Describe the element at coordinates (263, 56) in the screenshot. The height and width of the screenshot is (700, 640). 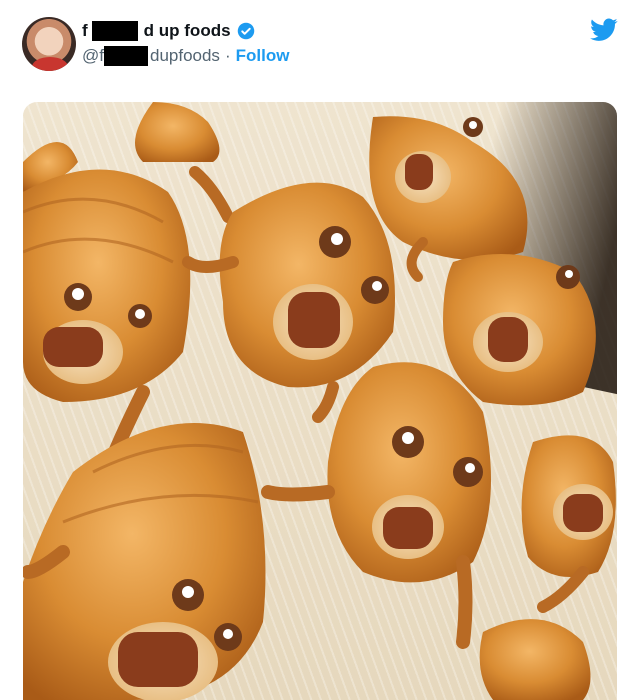
I see `follow-link: Follow` at that location.